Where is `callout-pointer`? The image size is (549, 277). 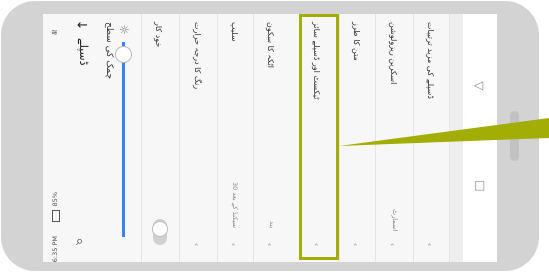
callout-pointer is located at coordinates (444, 132).